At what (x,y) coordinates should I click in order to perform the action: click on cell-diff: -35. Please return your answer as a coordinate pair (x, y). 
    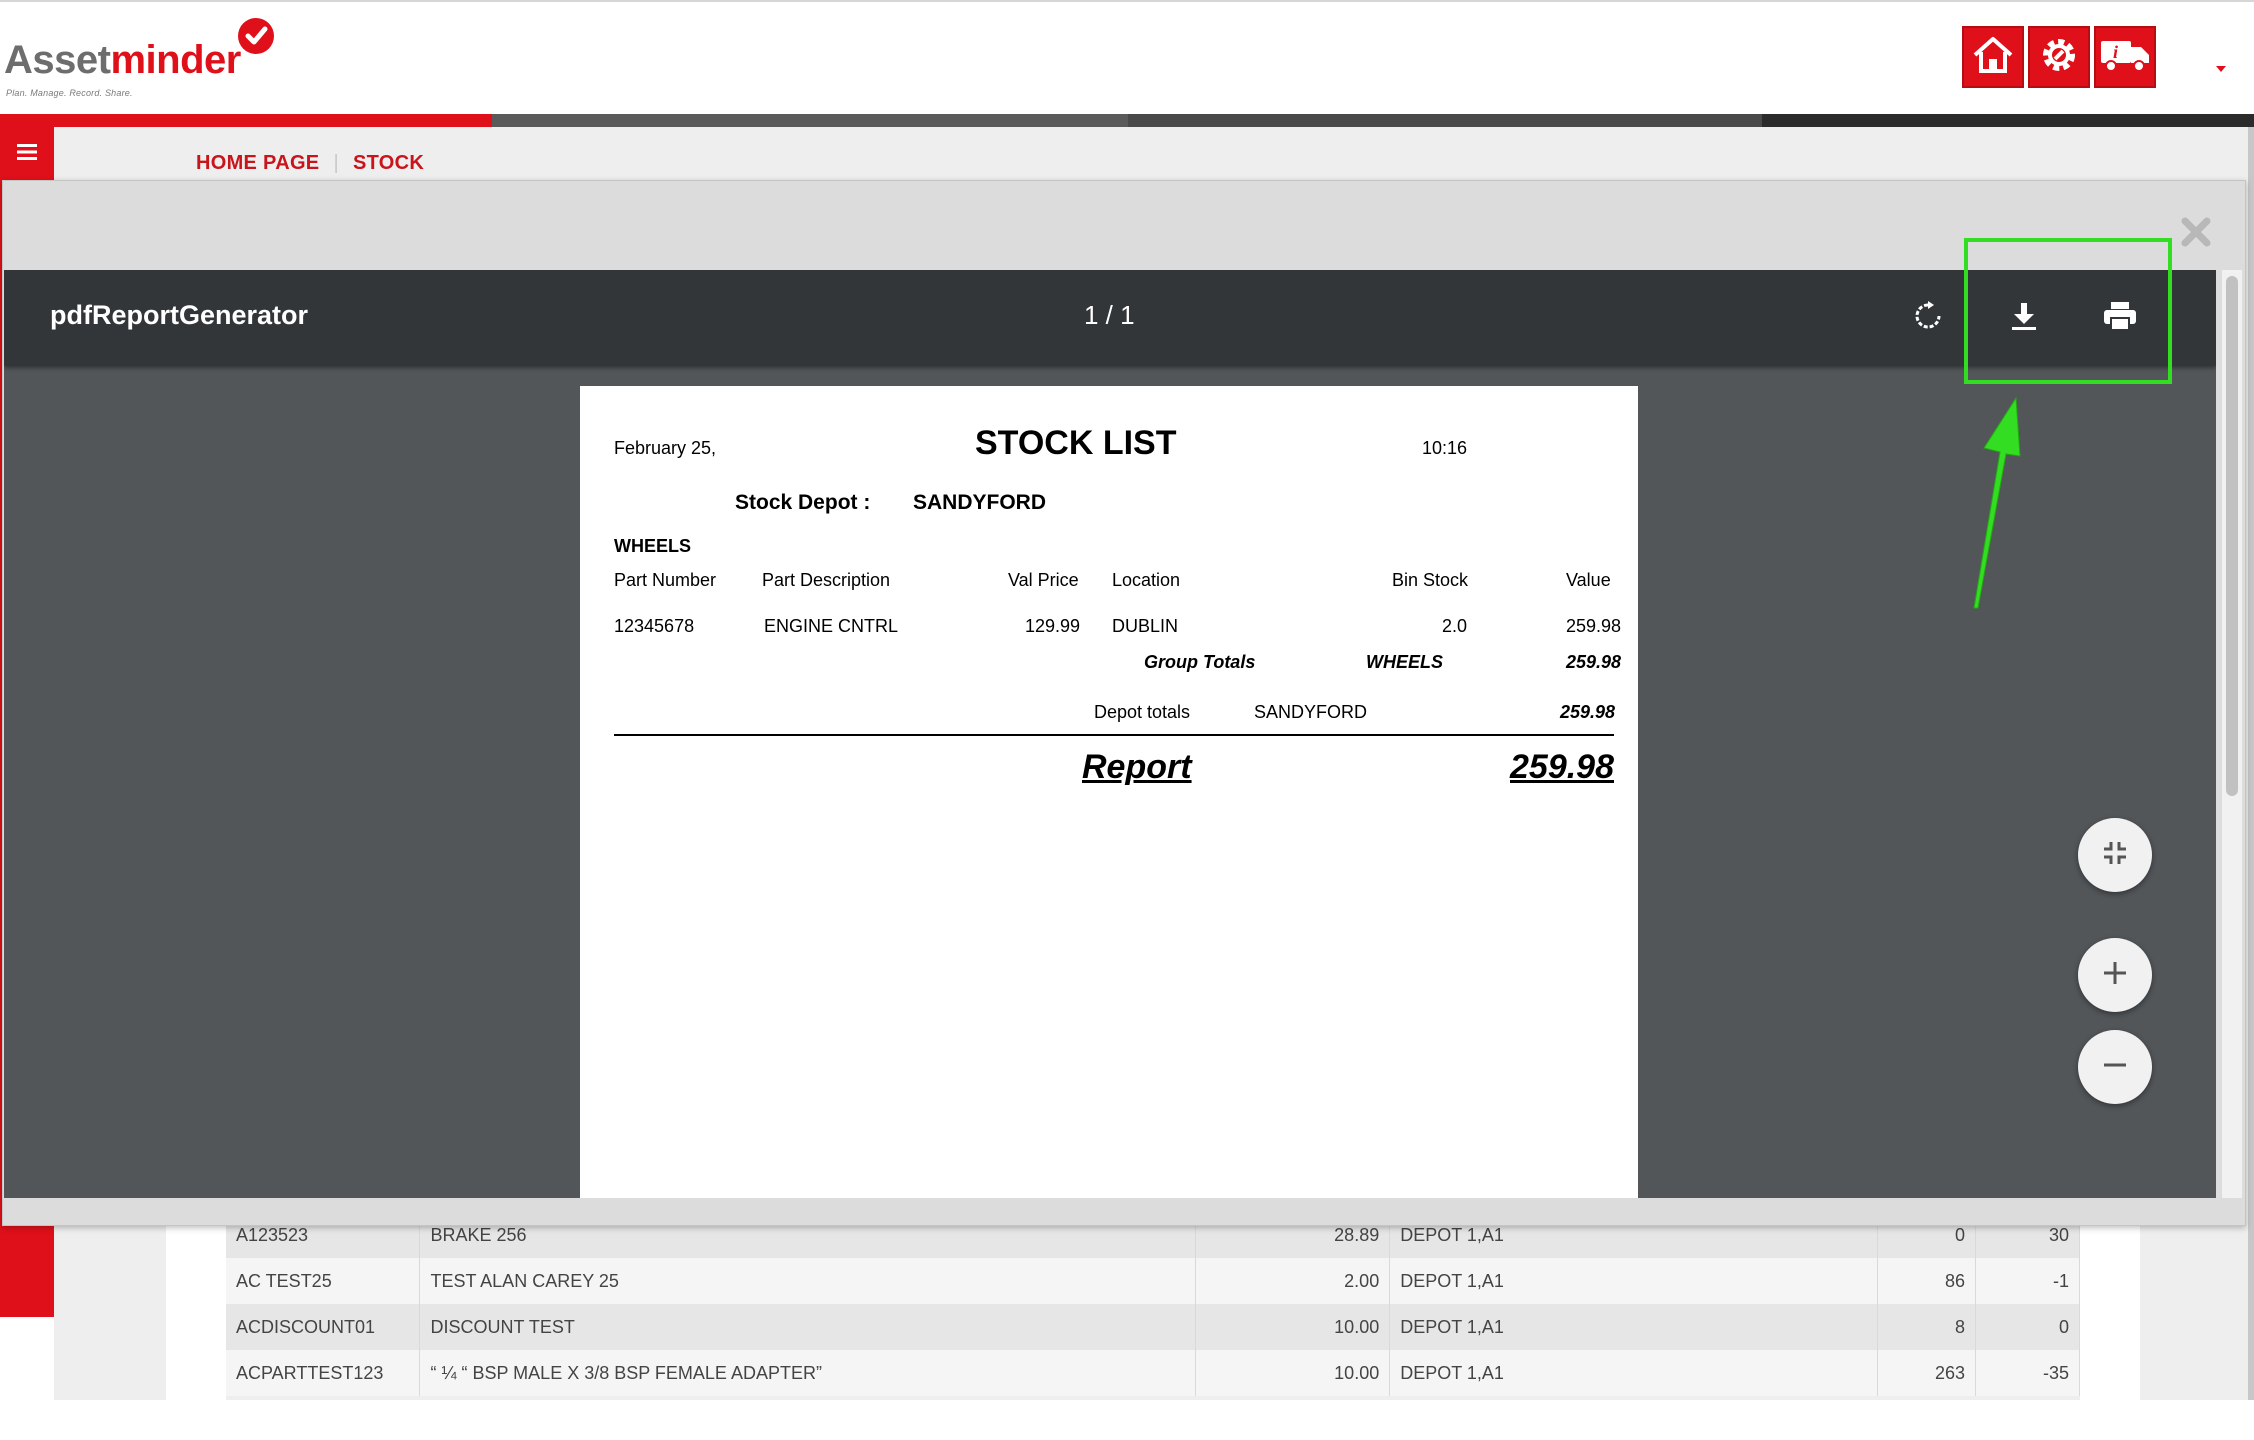
    Looking at the image, I should click on (2027, 1373).